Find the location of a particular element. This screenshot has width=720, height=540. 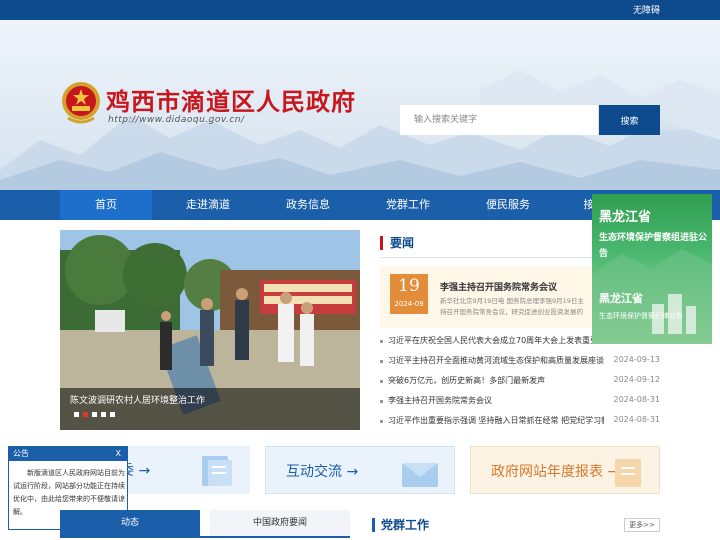

nav-item-home: 首页 is located at coordinates (106, 205).